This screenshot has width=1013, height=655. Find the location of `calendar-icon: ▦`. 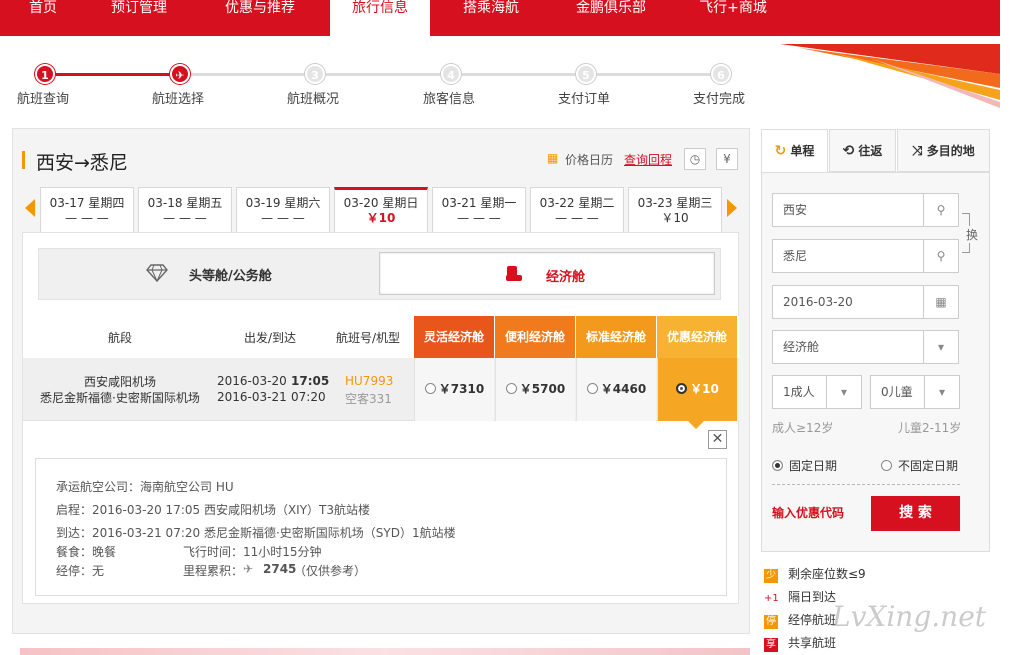

calendar-icon: ▦ is located at coordinates (941, 302).